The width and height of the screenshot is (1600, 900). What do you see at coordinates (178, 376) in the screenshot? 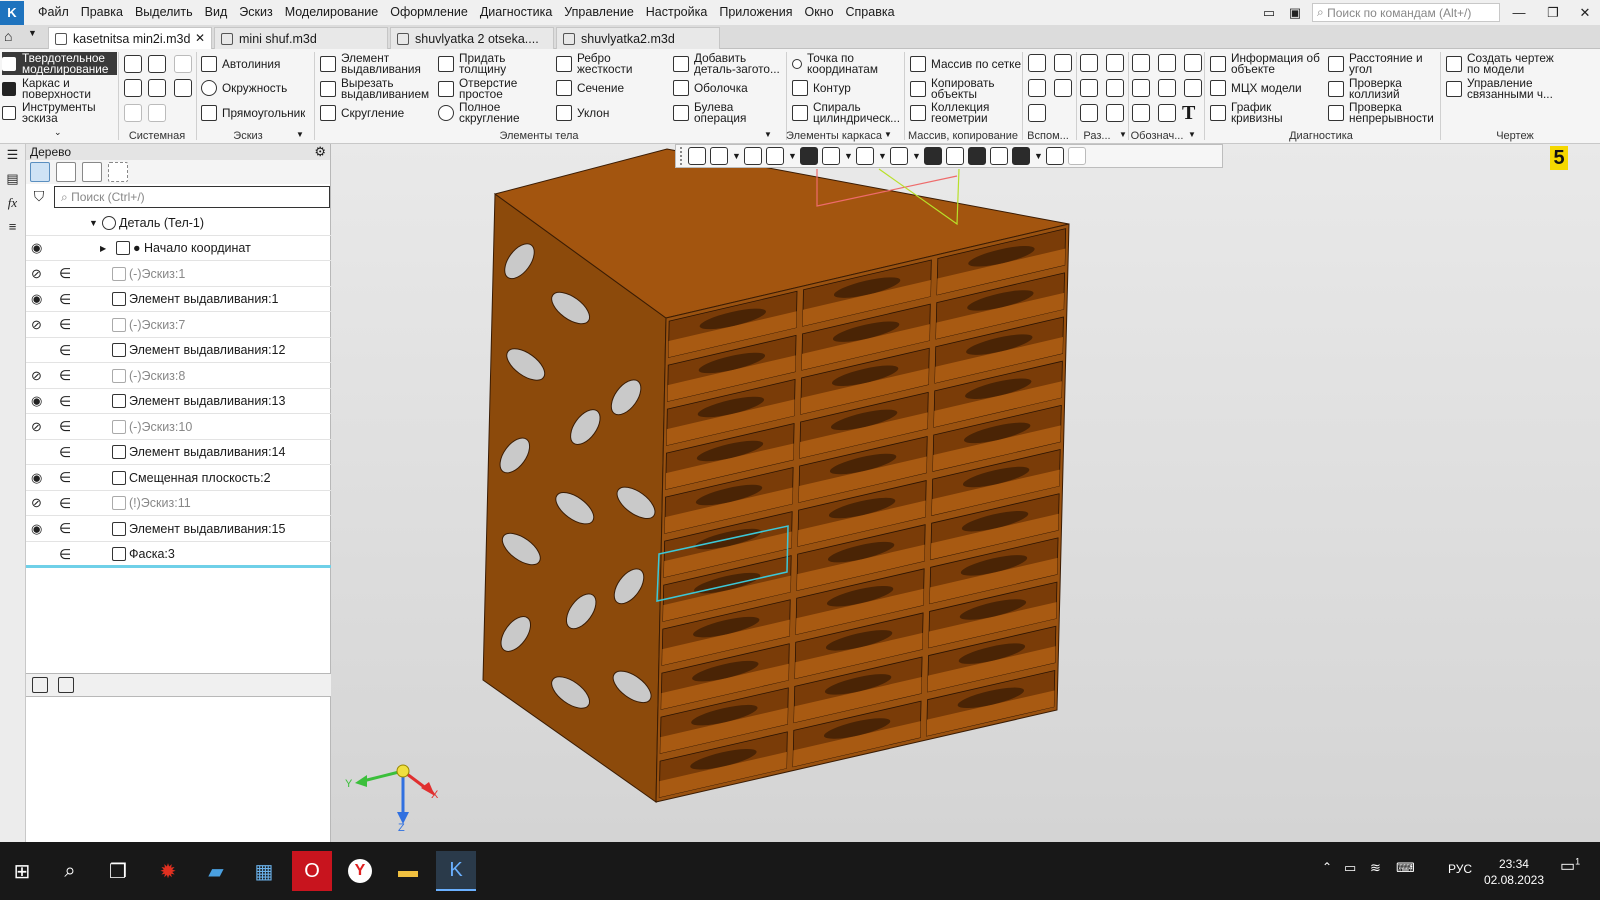
I see `tree-row: ⊘ ∈ (-)Эскиз:8` at bounding box center [178, 376].